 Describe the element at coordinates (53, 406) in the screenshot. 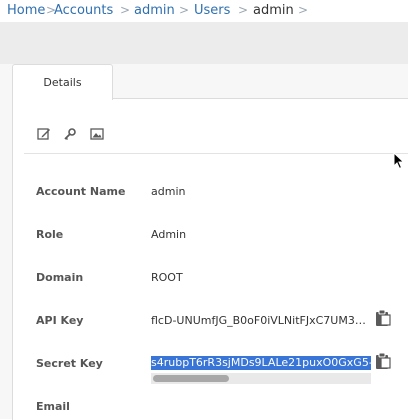

I see `email-label: Email` at that location.